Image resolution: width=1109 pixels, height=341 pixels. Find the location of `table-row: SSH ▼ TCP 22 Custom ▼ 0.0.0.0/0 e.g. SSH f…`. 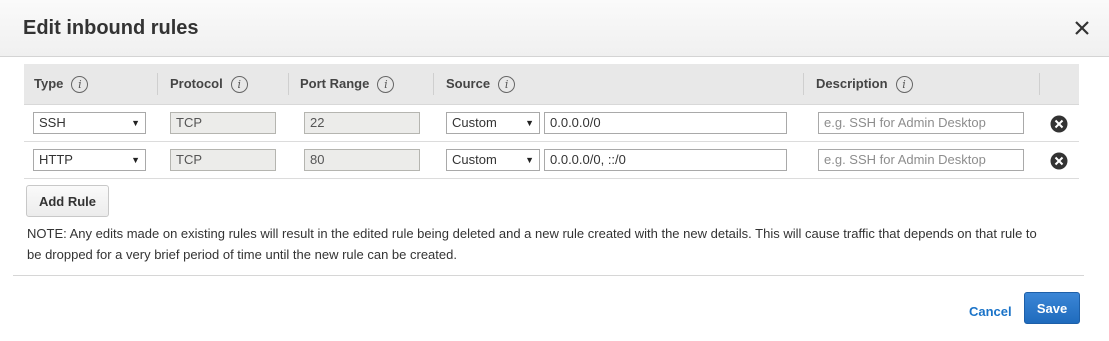

table-row: SSH ▼ TCP 22 Custom ▼ 0.0.0.0/0 e.g. SSH f… is located at coordinates (551, 123).